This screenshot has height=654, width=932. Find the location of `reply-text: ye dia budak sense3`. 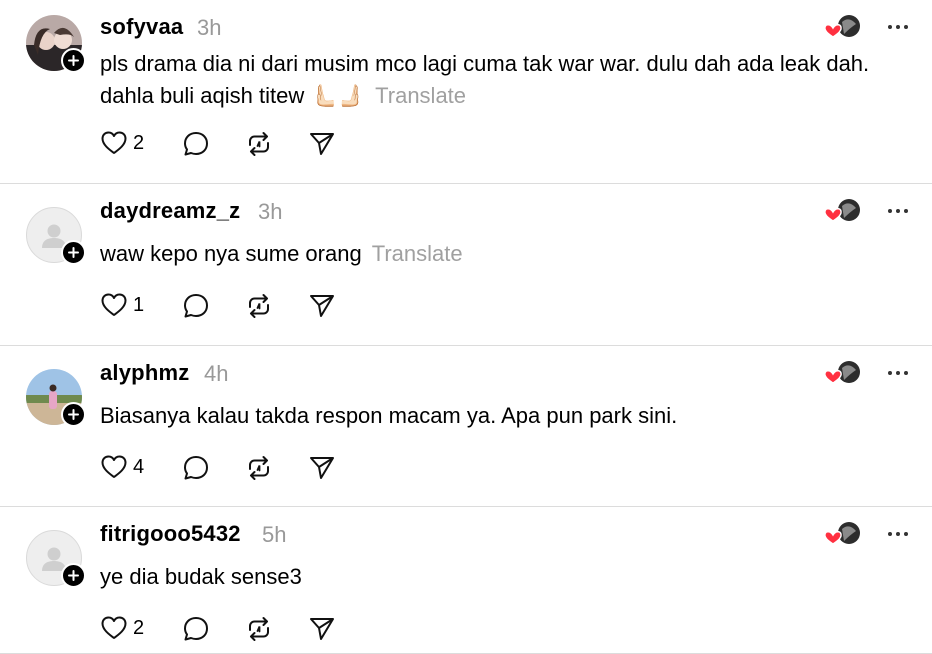

reply-text: ye dia budak sense3 is located at coordinates (510, 577).